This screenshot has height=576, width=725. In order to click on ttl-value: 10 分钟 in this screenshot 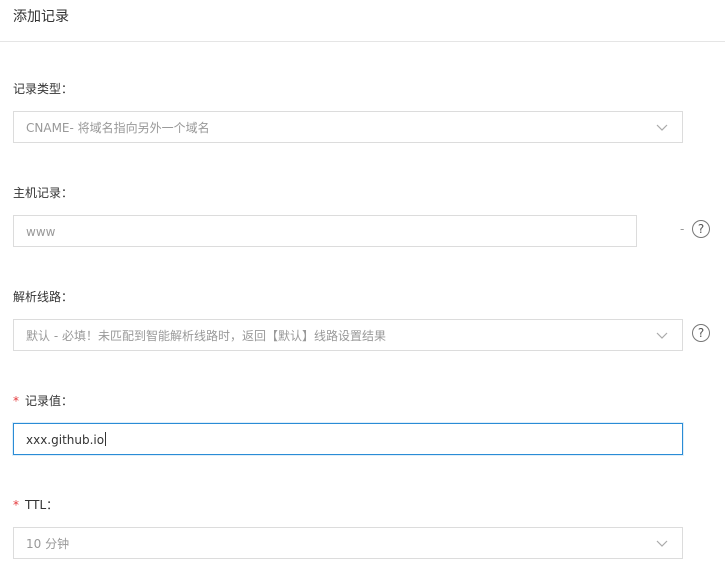, I will do `click(48, 544)`.